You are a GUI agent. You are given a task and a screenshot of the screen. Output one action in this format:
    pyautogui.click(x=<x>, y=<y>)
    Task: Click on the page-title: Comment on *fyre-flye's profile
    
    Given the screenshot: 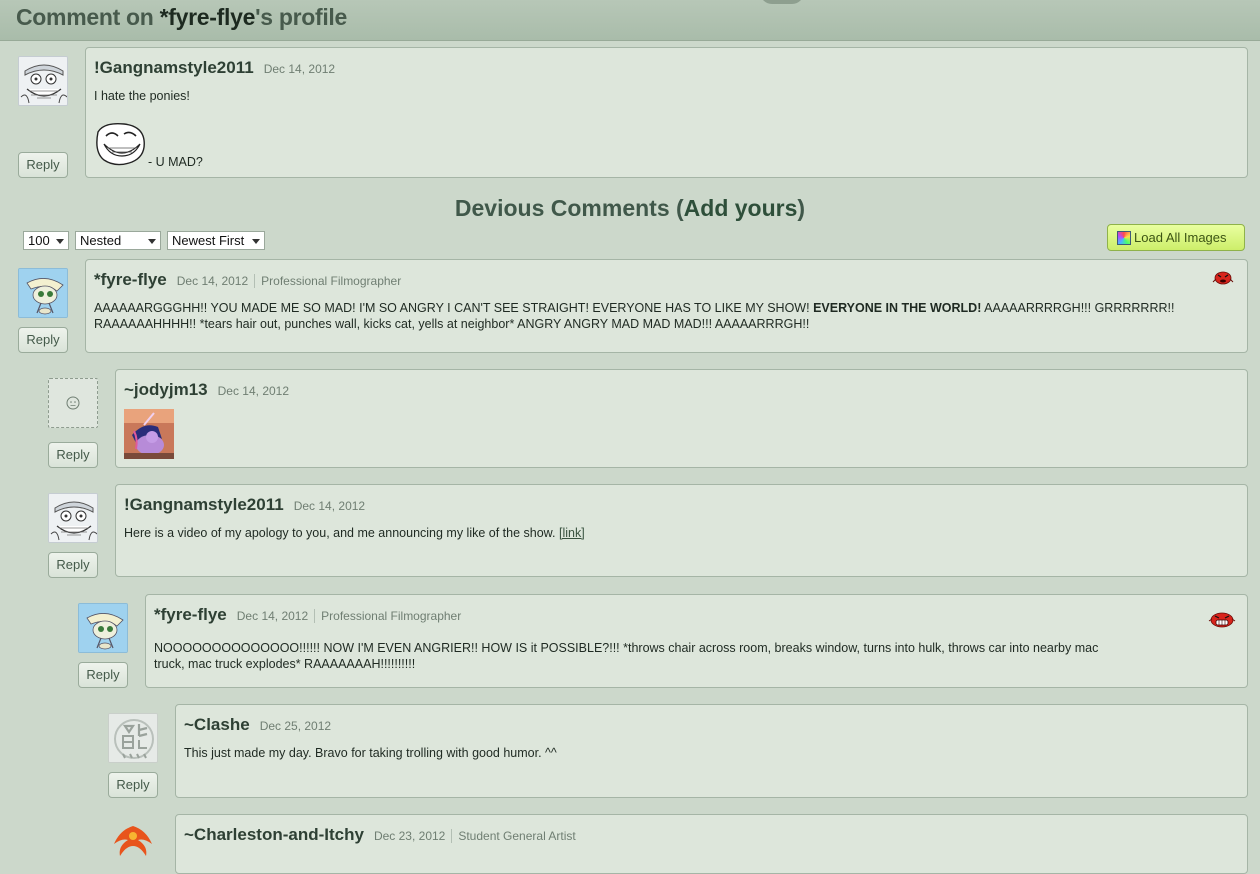 What is the action you would take?
    pyautogui.click(x=182, y=17)
    